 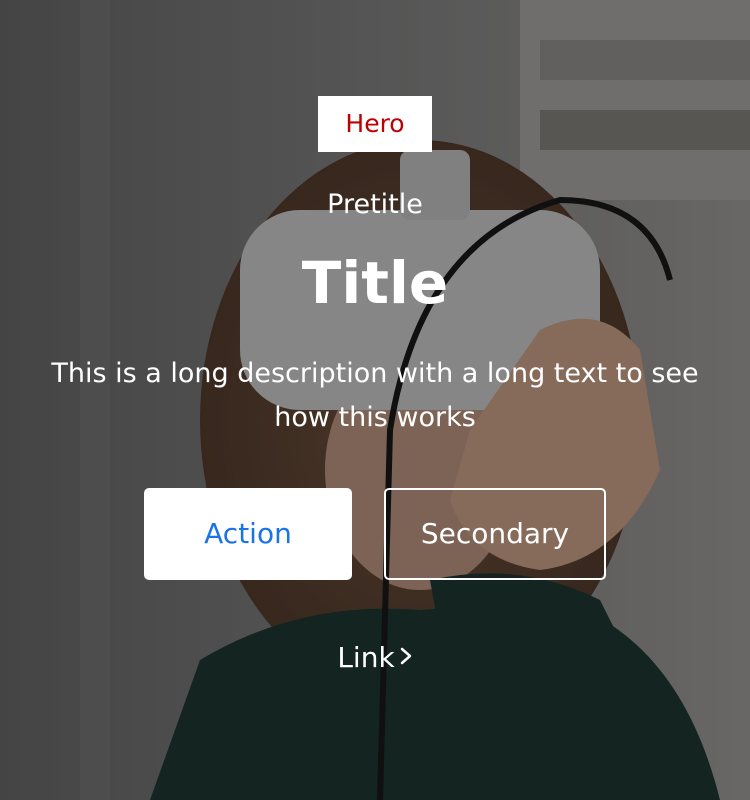 I want to click on hero-badge: Hero, so click(x=375, y=124).